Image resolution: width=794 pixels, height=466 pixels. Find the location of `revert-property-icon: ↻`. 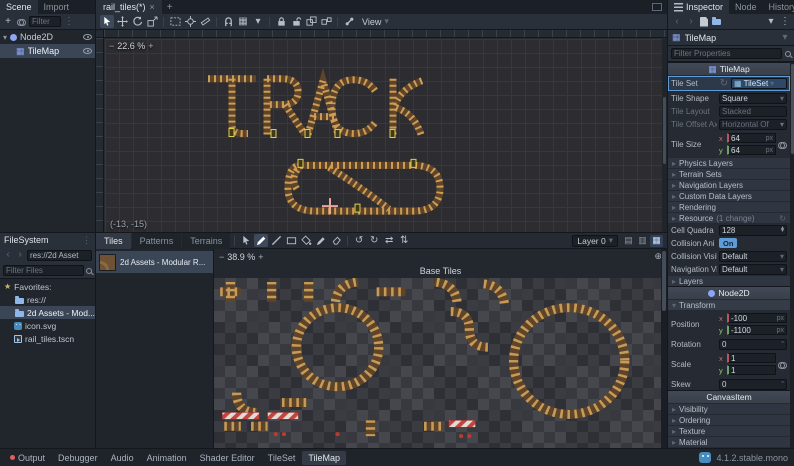

revert-property-icon: ↻ is located at coordinates (724, 83).